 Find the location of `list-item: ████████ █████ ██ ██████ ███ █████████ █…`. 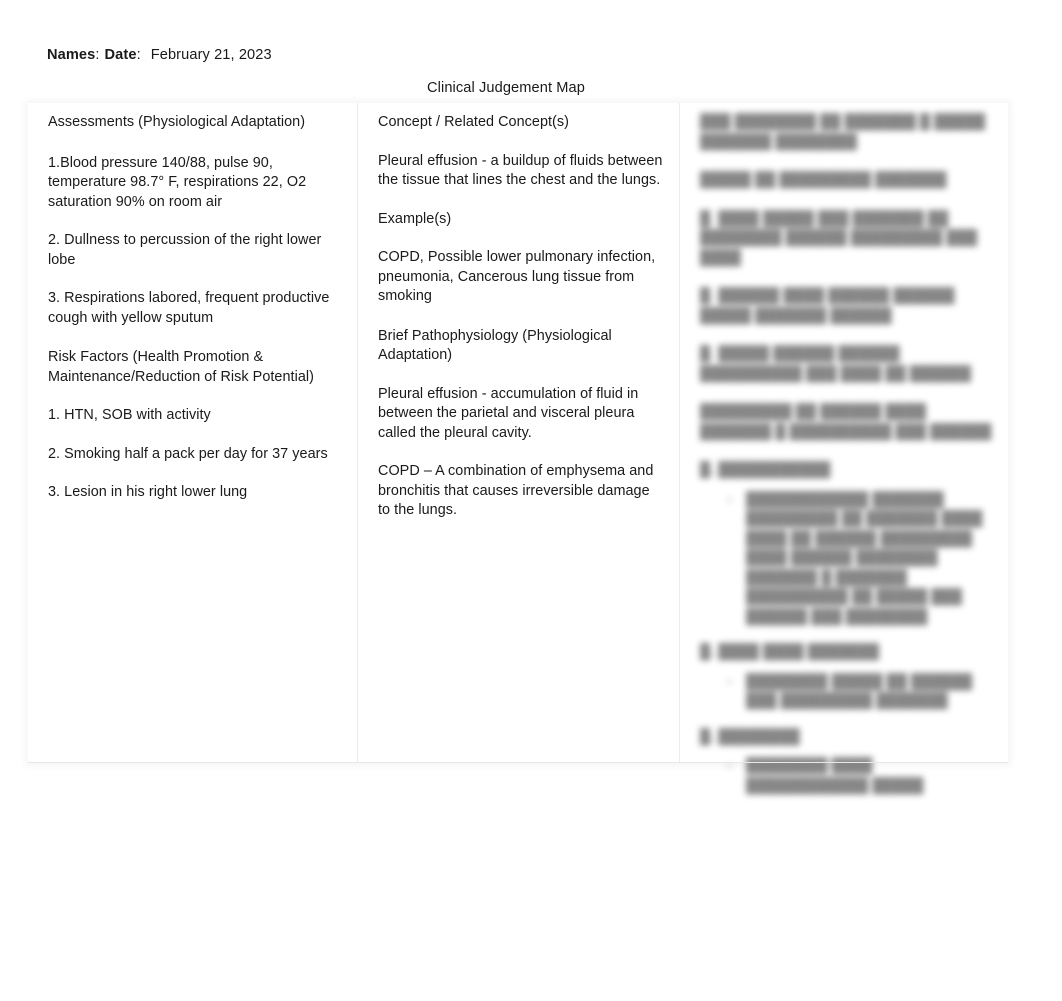

list-item: ████████ █████ ██ ██████ ███ █████████ █… is located at coordinates (860, 692).